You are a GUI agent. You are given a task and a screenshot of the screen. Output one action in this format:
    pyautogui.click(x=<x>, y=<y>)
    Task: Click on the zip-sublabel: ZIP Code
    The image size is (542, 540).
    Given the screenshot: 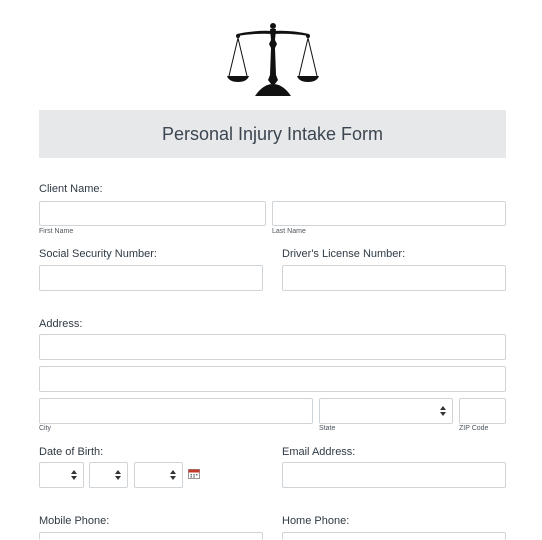 What is the action you would take?
    pyautogui.click(x=474, y=428)
    